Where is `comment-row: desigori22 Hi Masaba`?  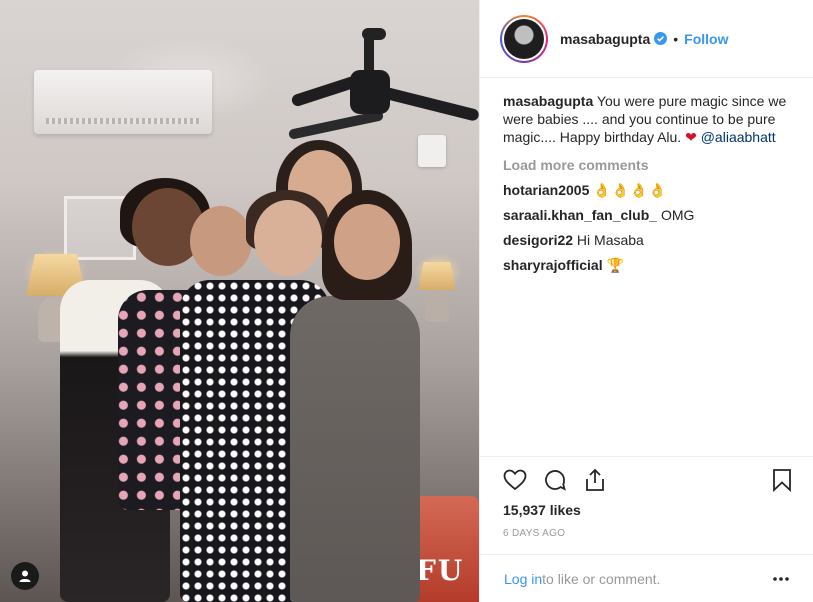 comment-row: desigori22 Hi Masaba is located at coordinates (653, 240).